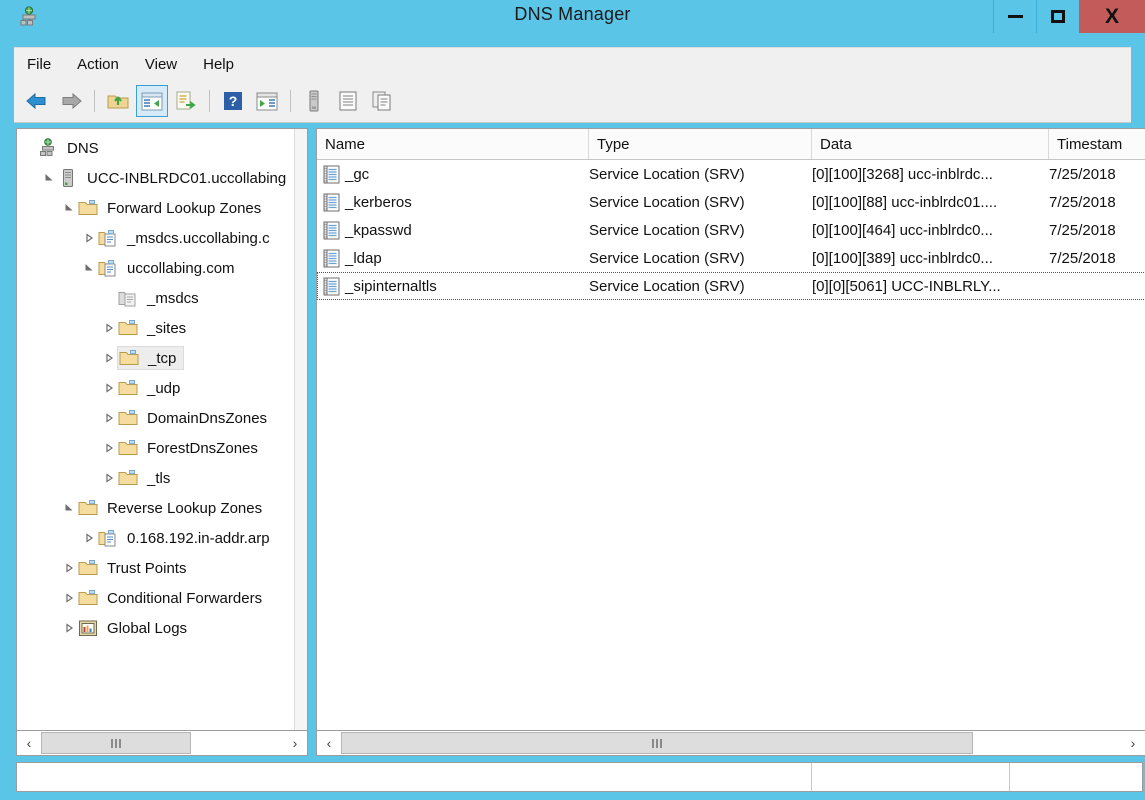 This screenshot has height=800, width=1145. What do you see at coordinates (98, 64) in the screenshot?
I see `menu-action: Action` at bounding box center [98, 64].